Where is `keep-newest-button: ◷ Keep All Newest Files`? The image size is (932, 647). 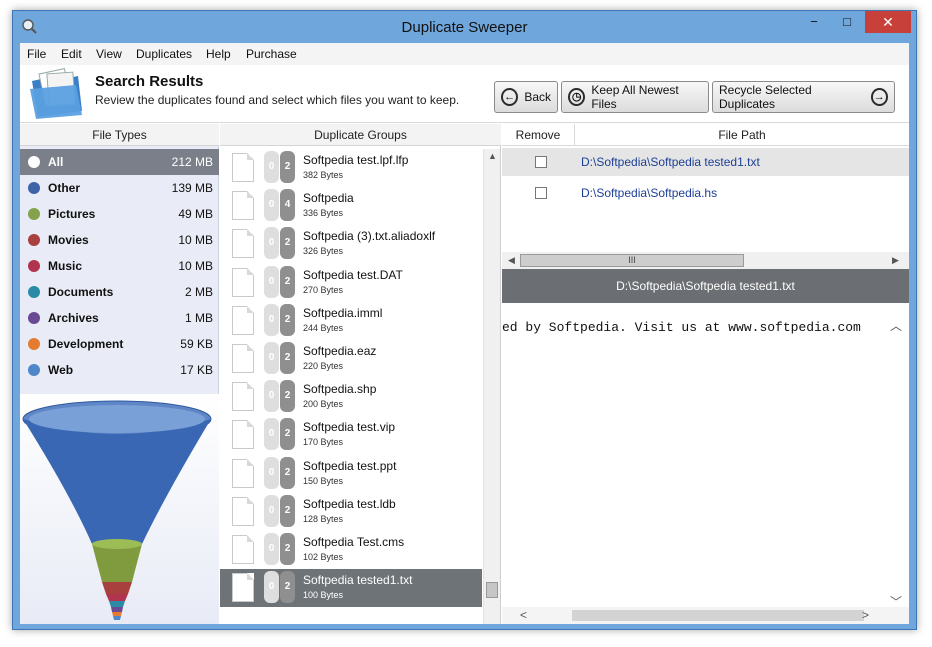 keep-newest-button: ◷ Keep All Newest Files is located at coordinates (635, 97).